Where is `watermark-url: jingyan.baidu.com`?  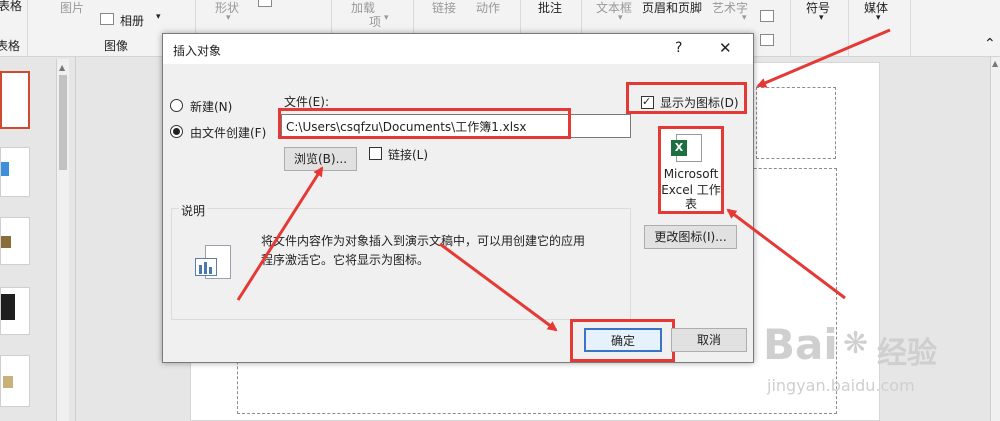 watermark-url: jingyan.baidu.com is located at coordinates (841, 385).